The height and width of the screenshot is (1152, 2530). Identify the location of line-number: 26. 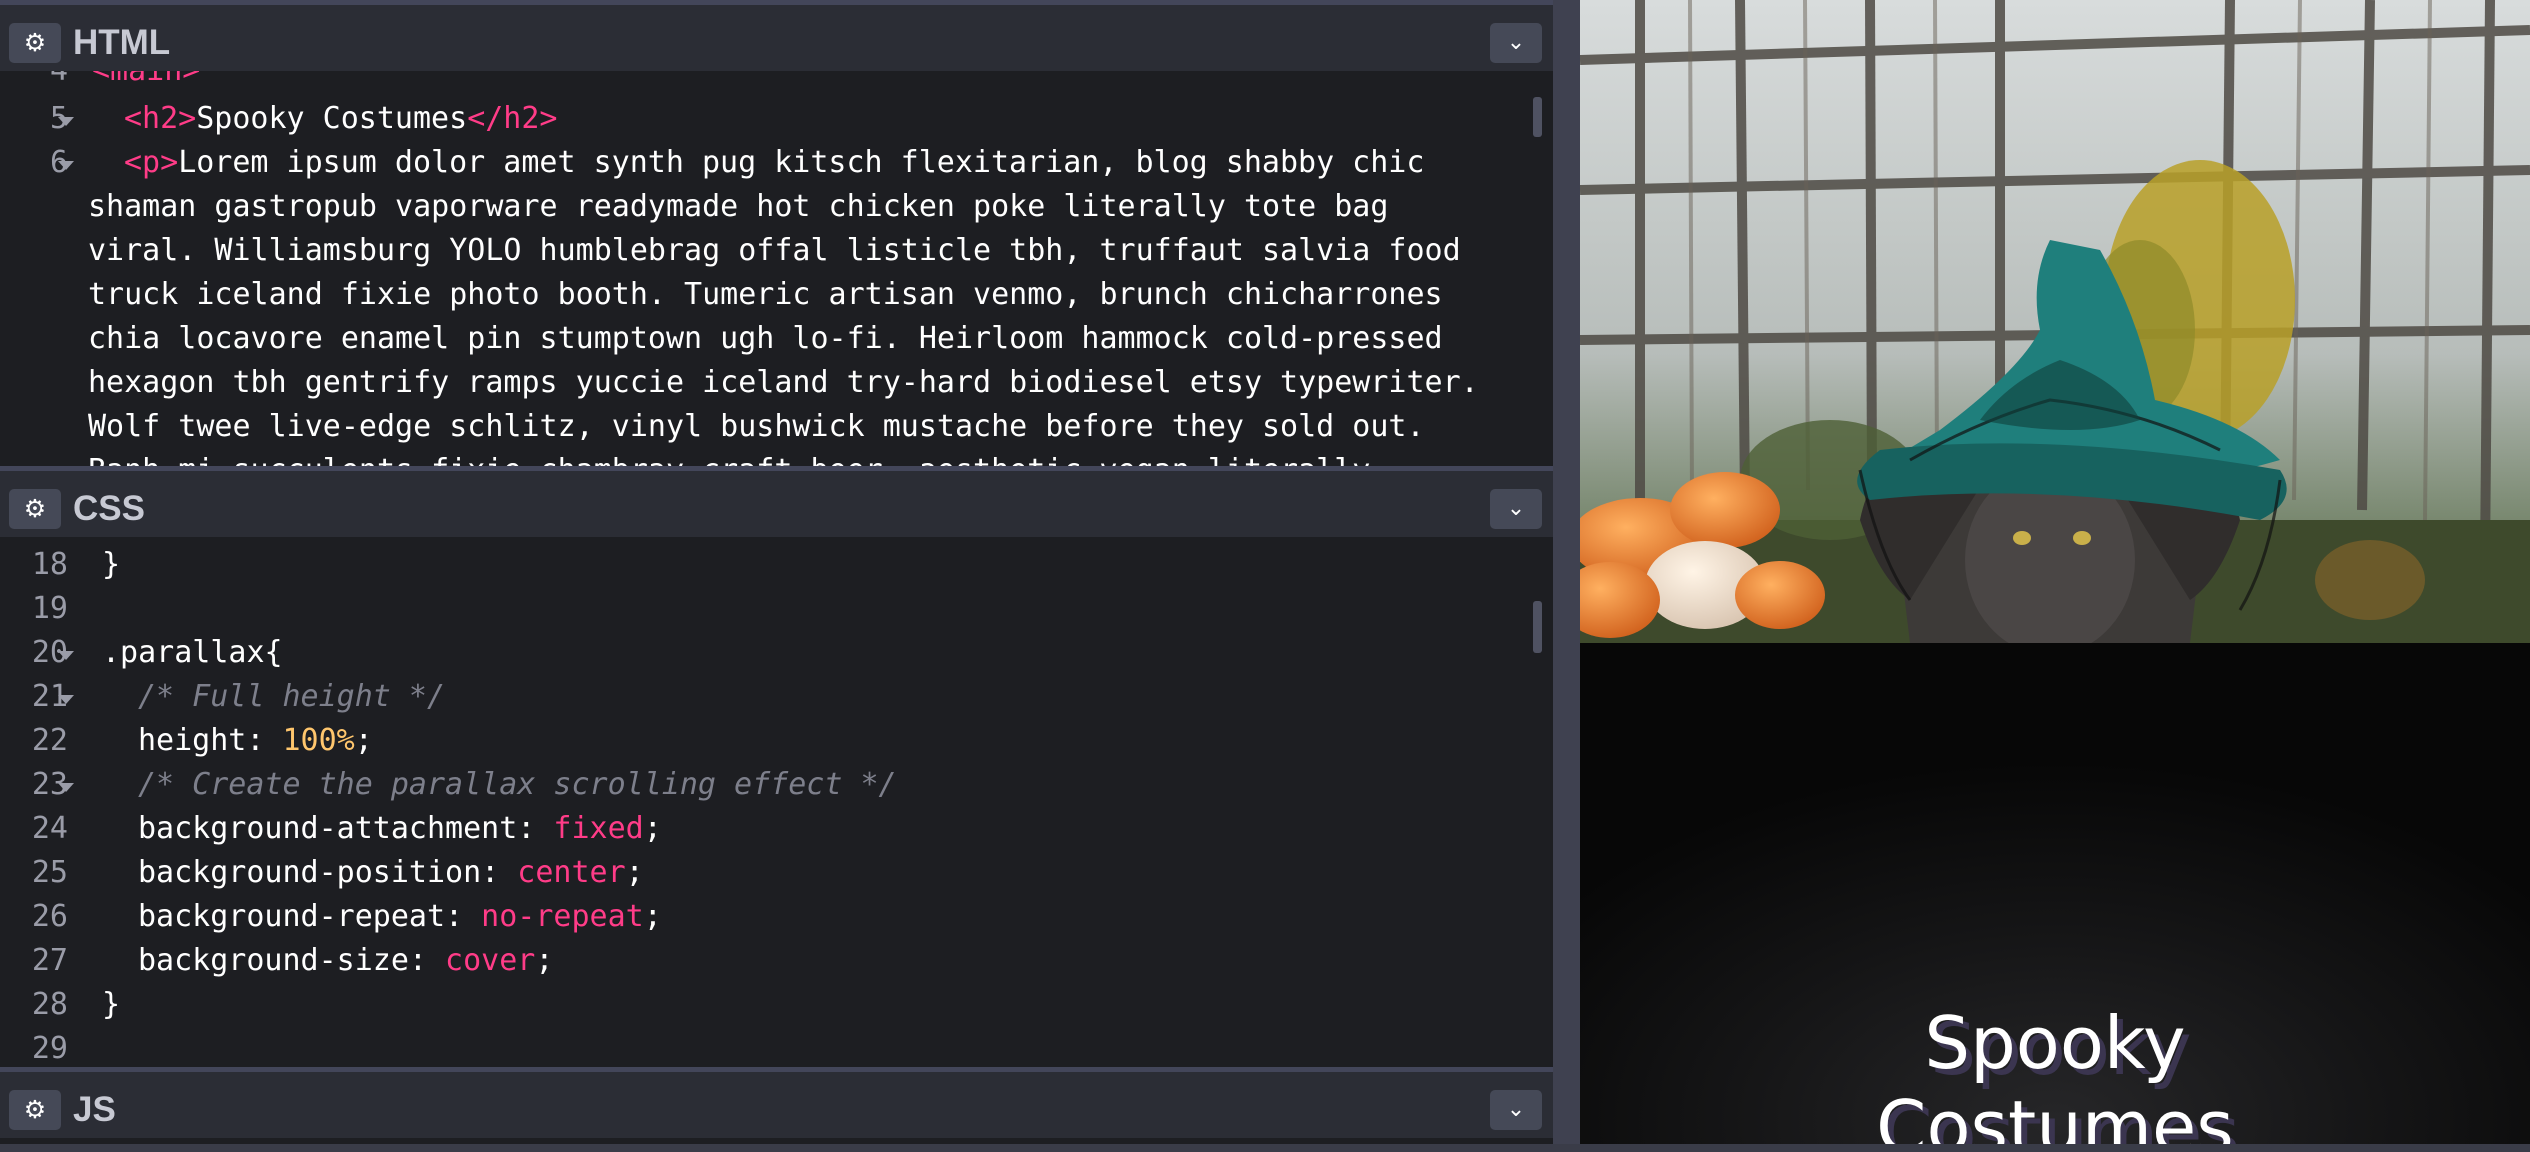
(49, 916).